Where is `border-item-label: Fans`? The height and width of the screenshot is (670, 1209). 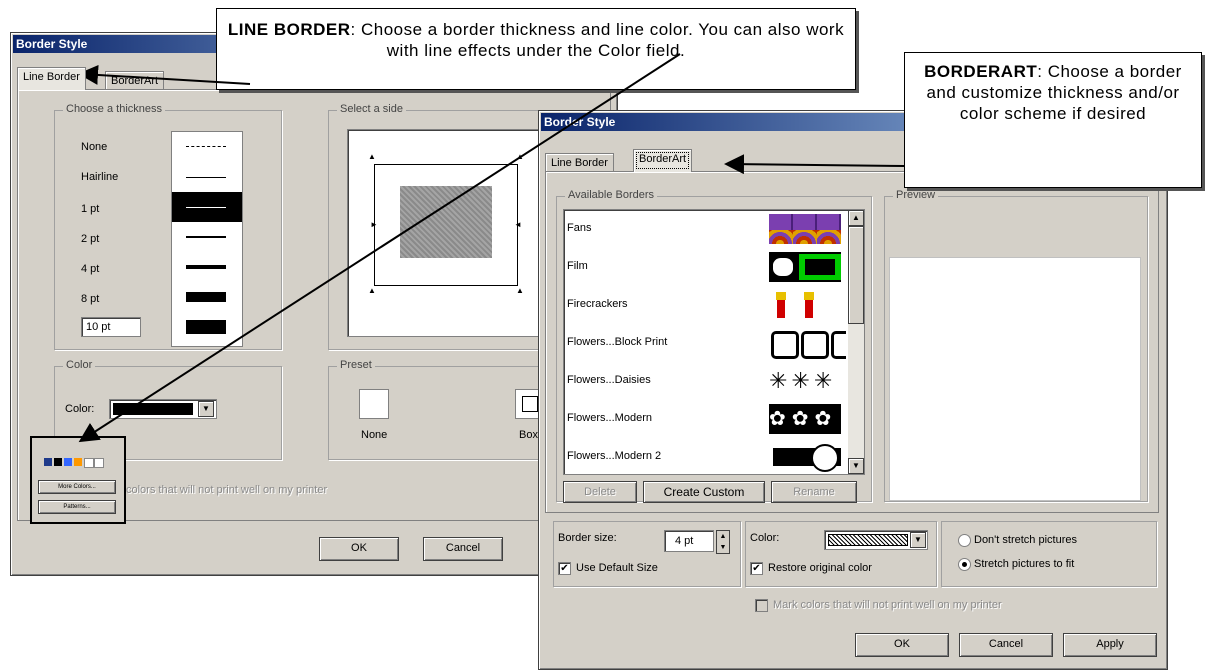 border-item-label: Fans is located at coordinates (579, 228).